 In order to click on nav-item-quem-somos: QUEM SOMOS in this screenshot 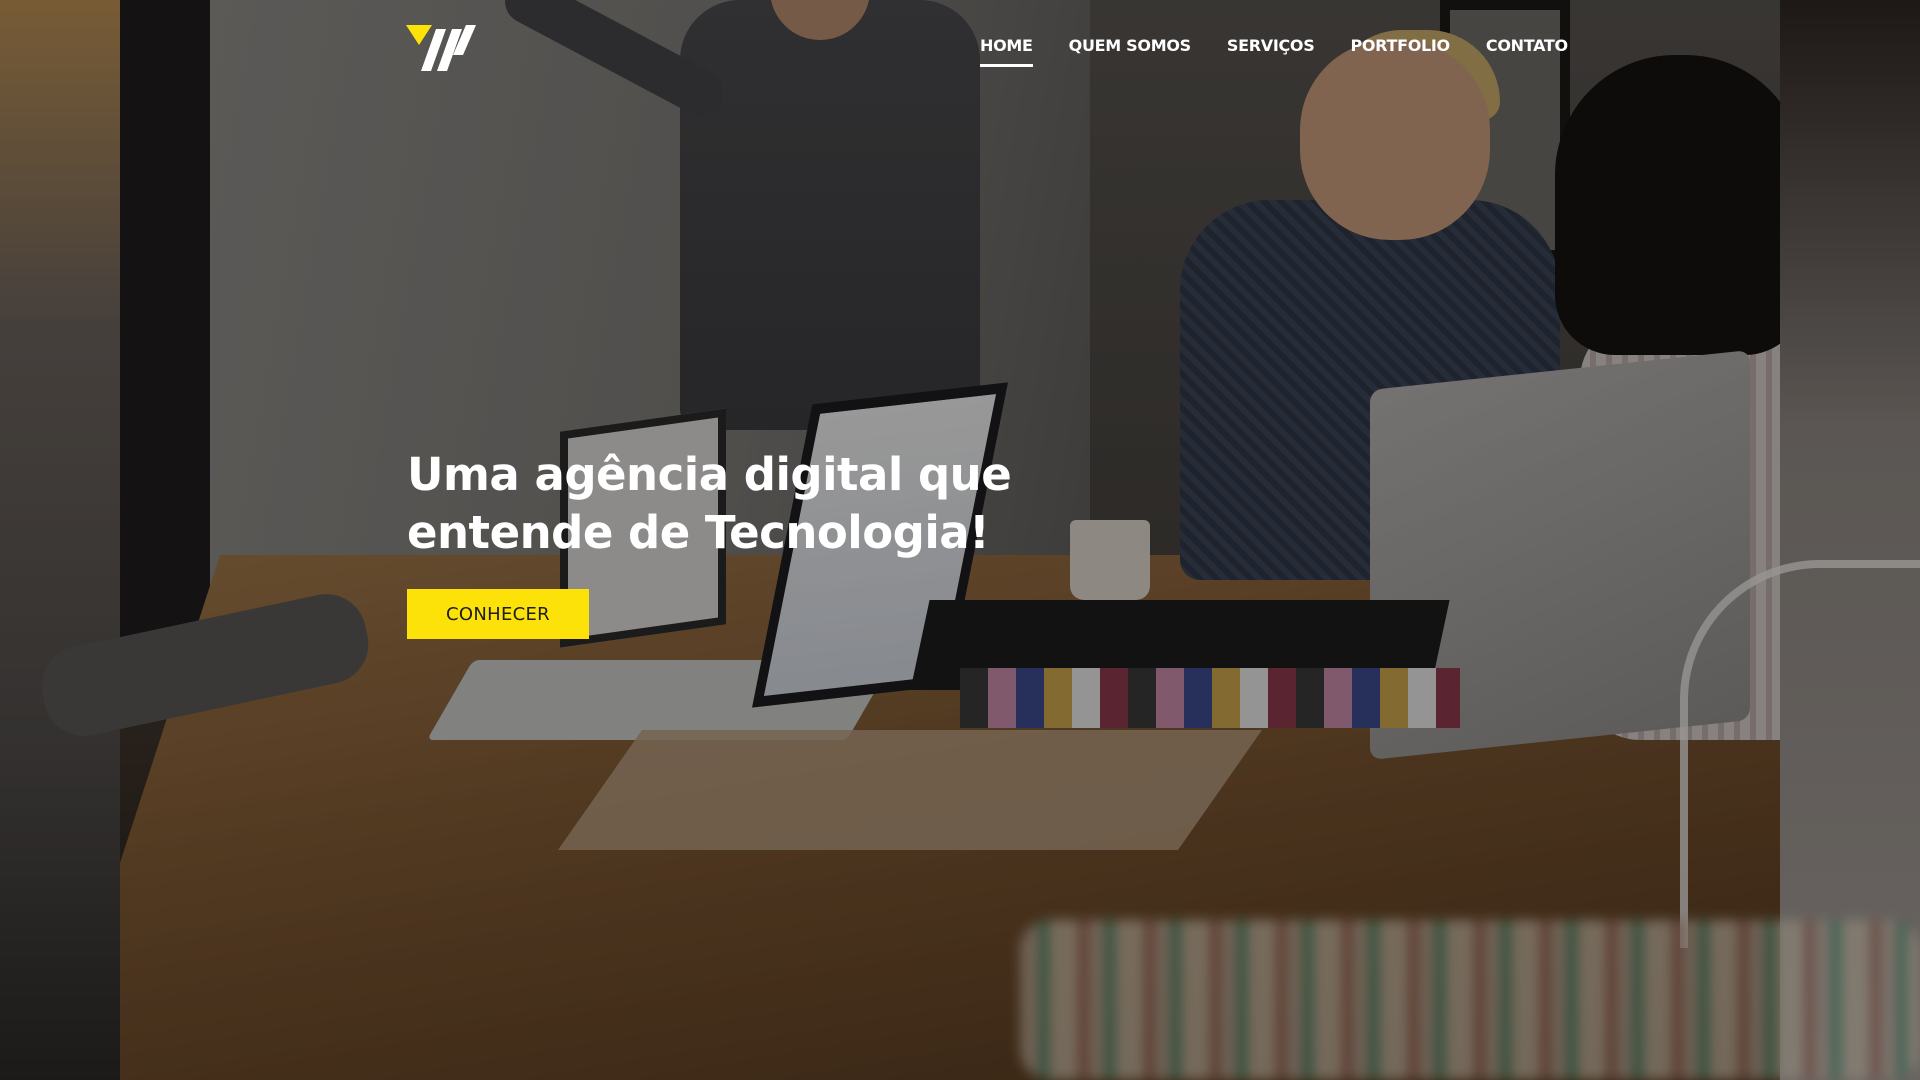, I will do `click(1130, 51)`.